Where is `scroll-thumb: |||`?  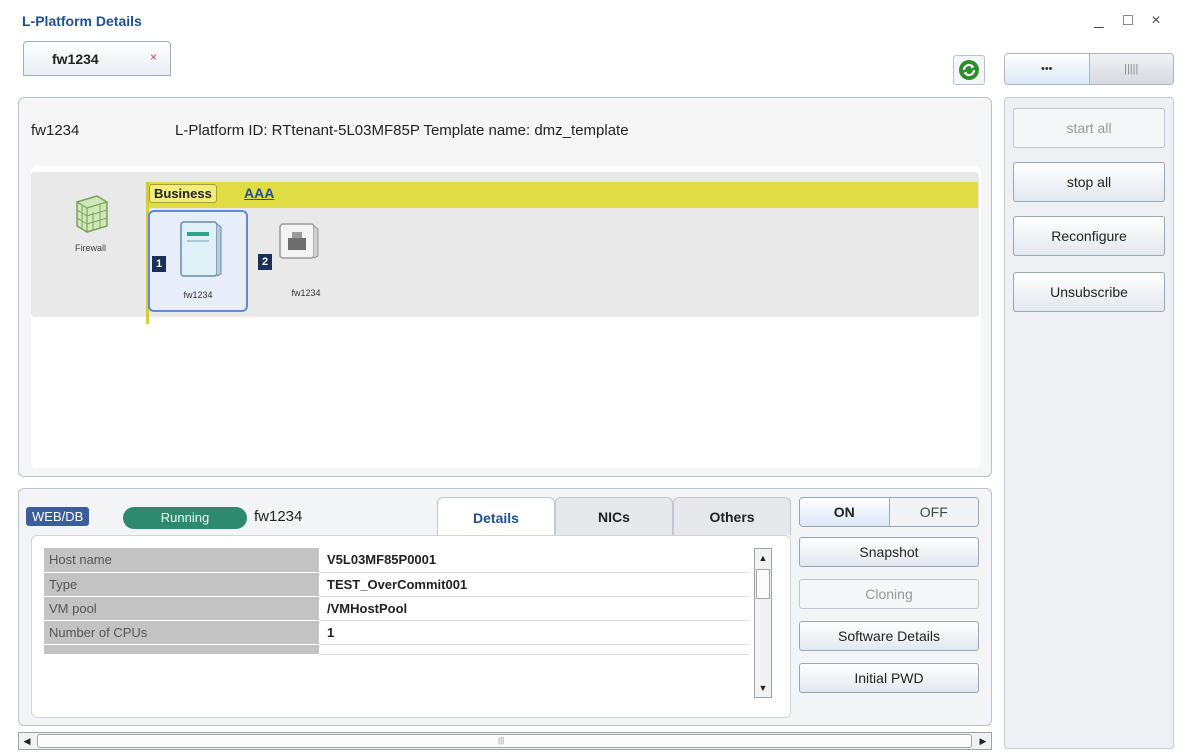
scroll-thumb: ||| is located at coordinates (504, 741).